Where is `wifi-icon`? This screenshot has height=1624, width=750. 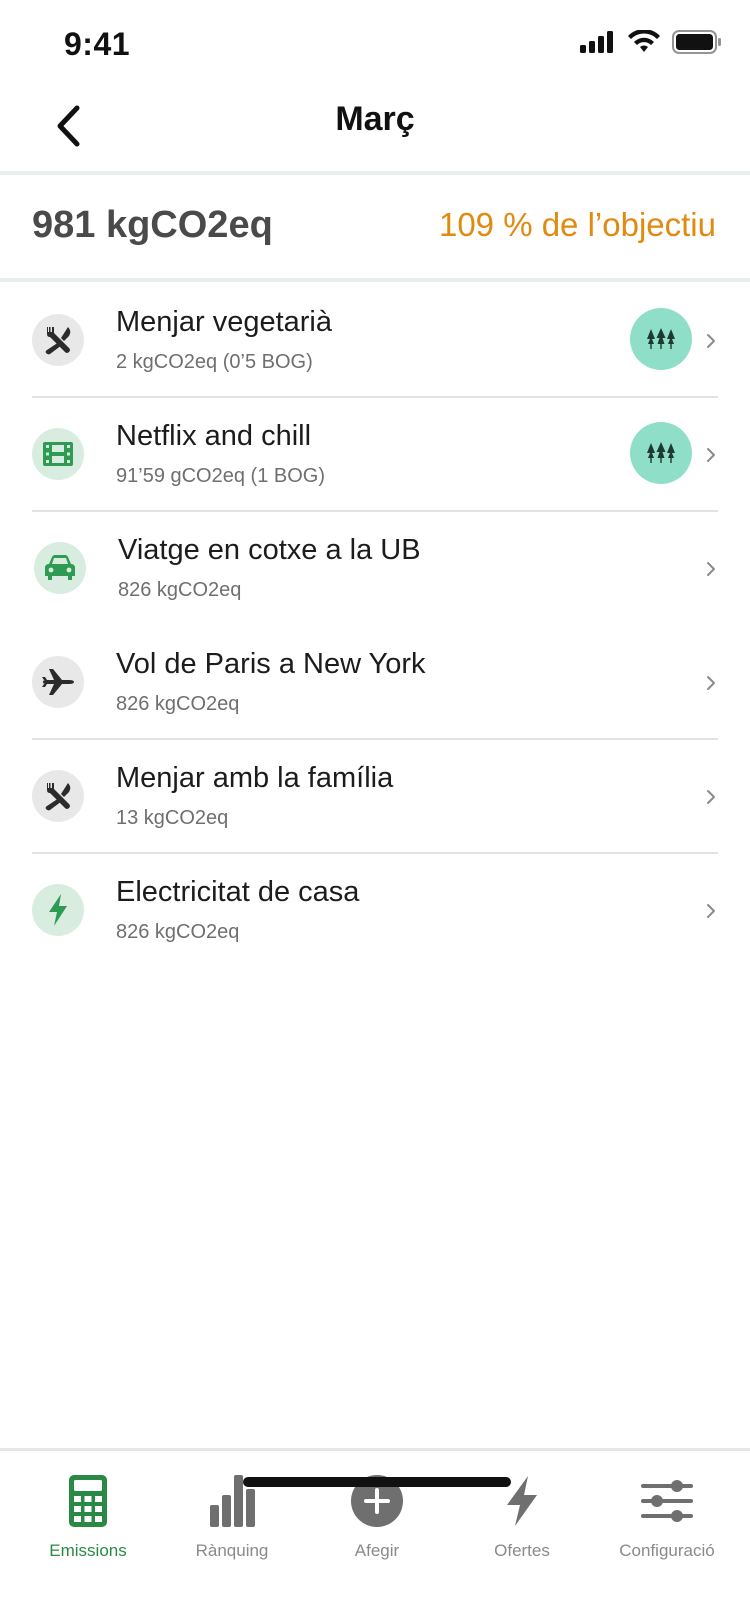 wifi-icon is located at coordinates (644, 41).